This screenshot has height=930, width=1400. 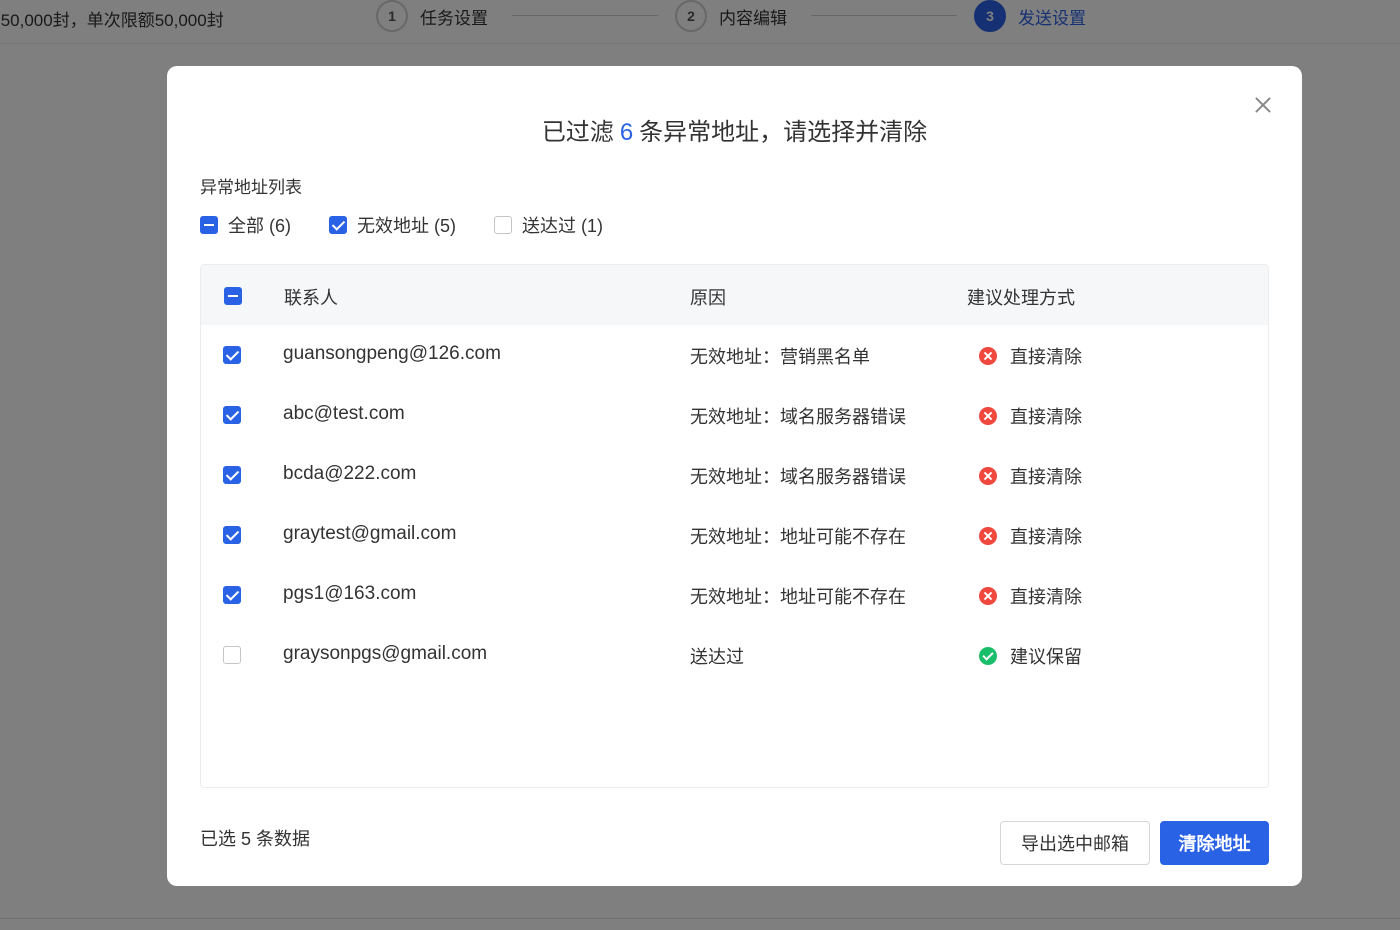 What do you see at coordinates (406, 226) in the screenshot?
I see `filter-label: 无效地址 (5)` at bounding box center [406, 226].